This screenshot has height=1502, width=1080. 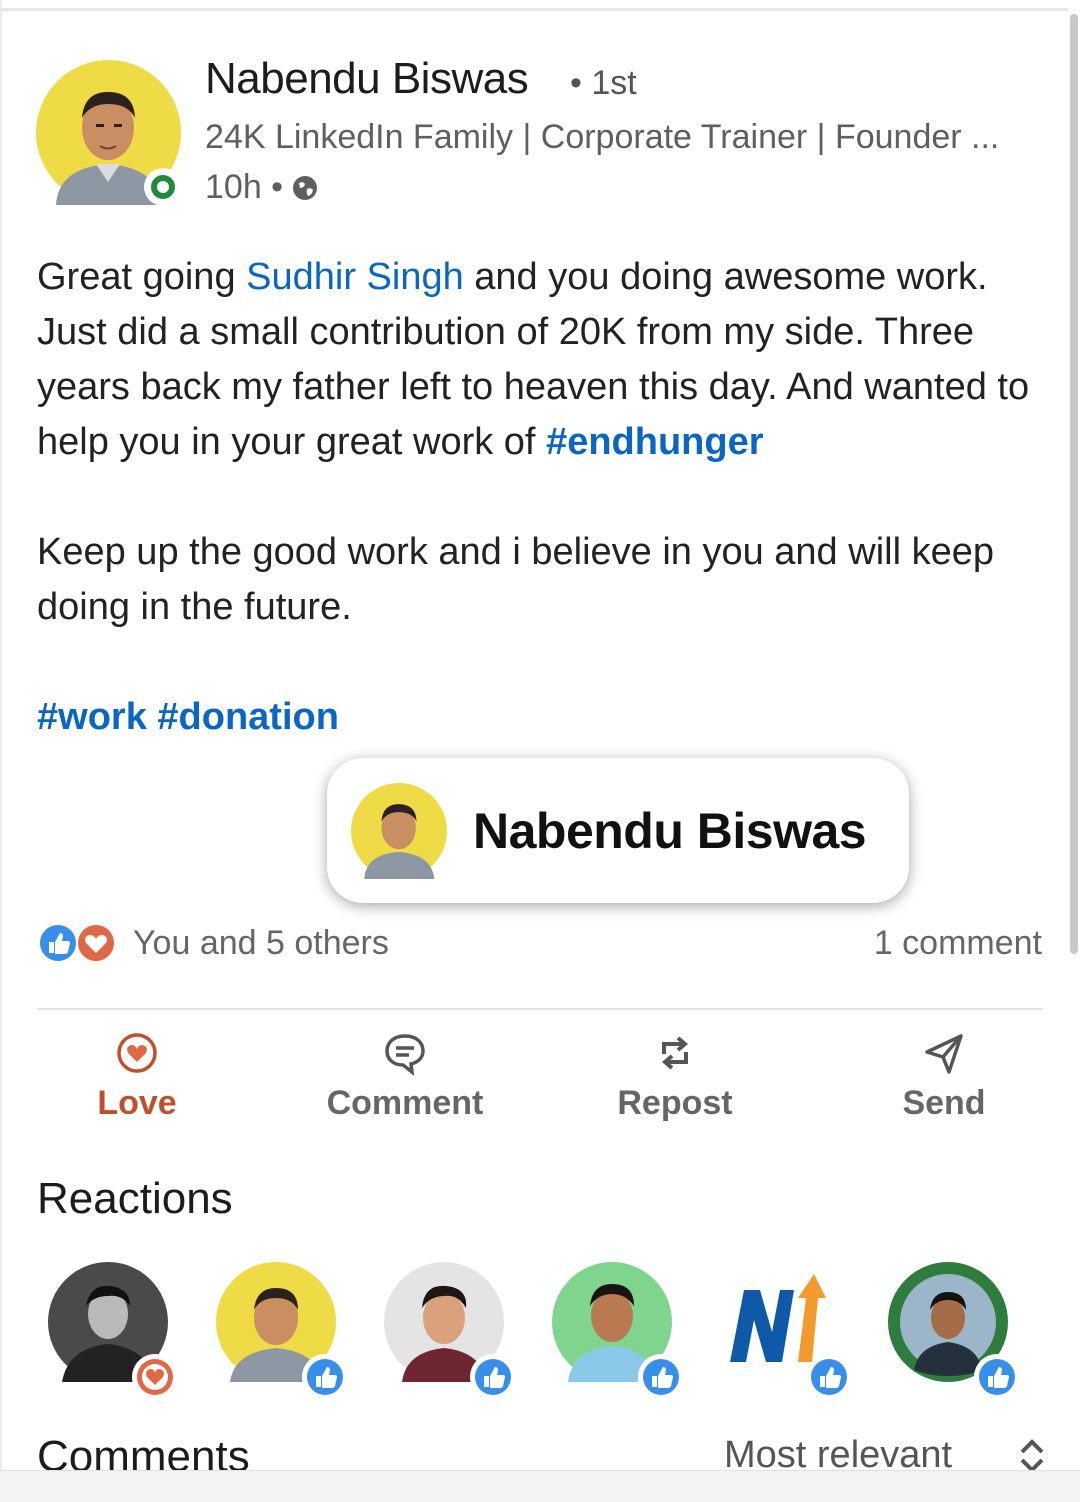 I want to click on repost-button: Repost, so click(x=675, y=1076).